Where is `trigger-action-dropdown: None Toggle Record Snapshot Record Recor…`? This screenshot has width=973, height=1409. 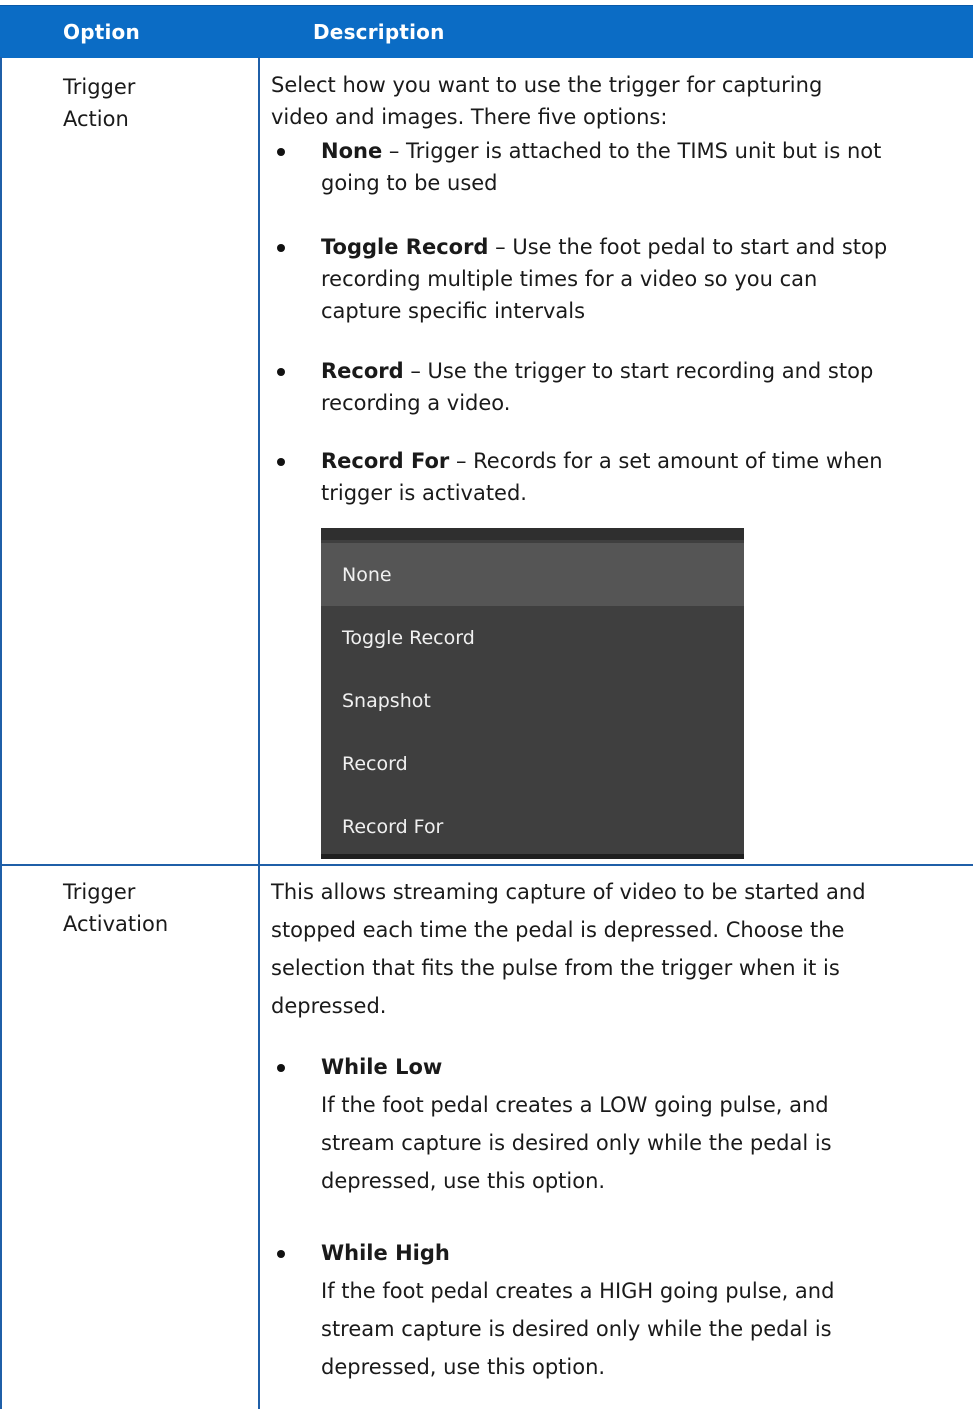 trigger-action-dropdown: None Toggle Record Snapshot Record Recor… is located at coordinates (532, 693).